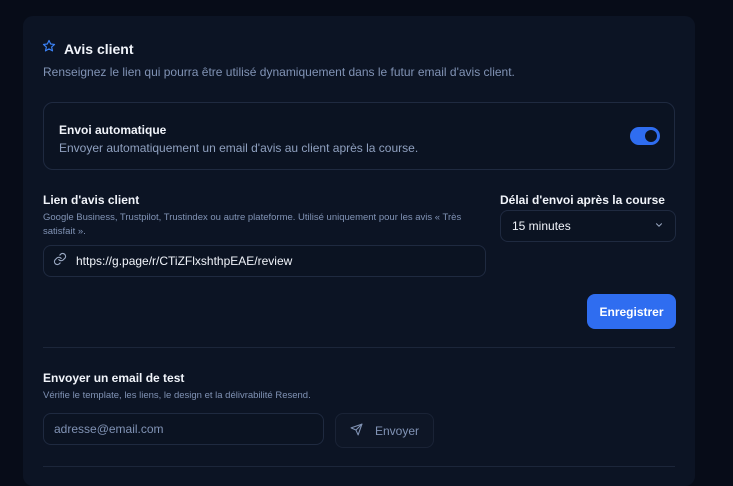 The width and height of the screenshot is (733, 486). What do you see at coordinates (659, 226) in the screenshot?
I see `chevron-down-icon` at bounding box center [659, 226].